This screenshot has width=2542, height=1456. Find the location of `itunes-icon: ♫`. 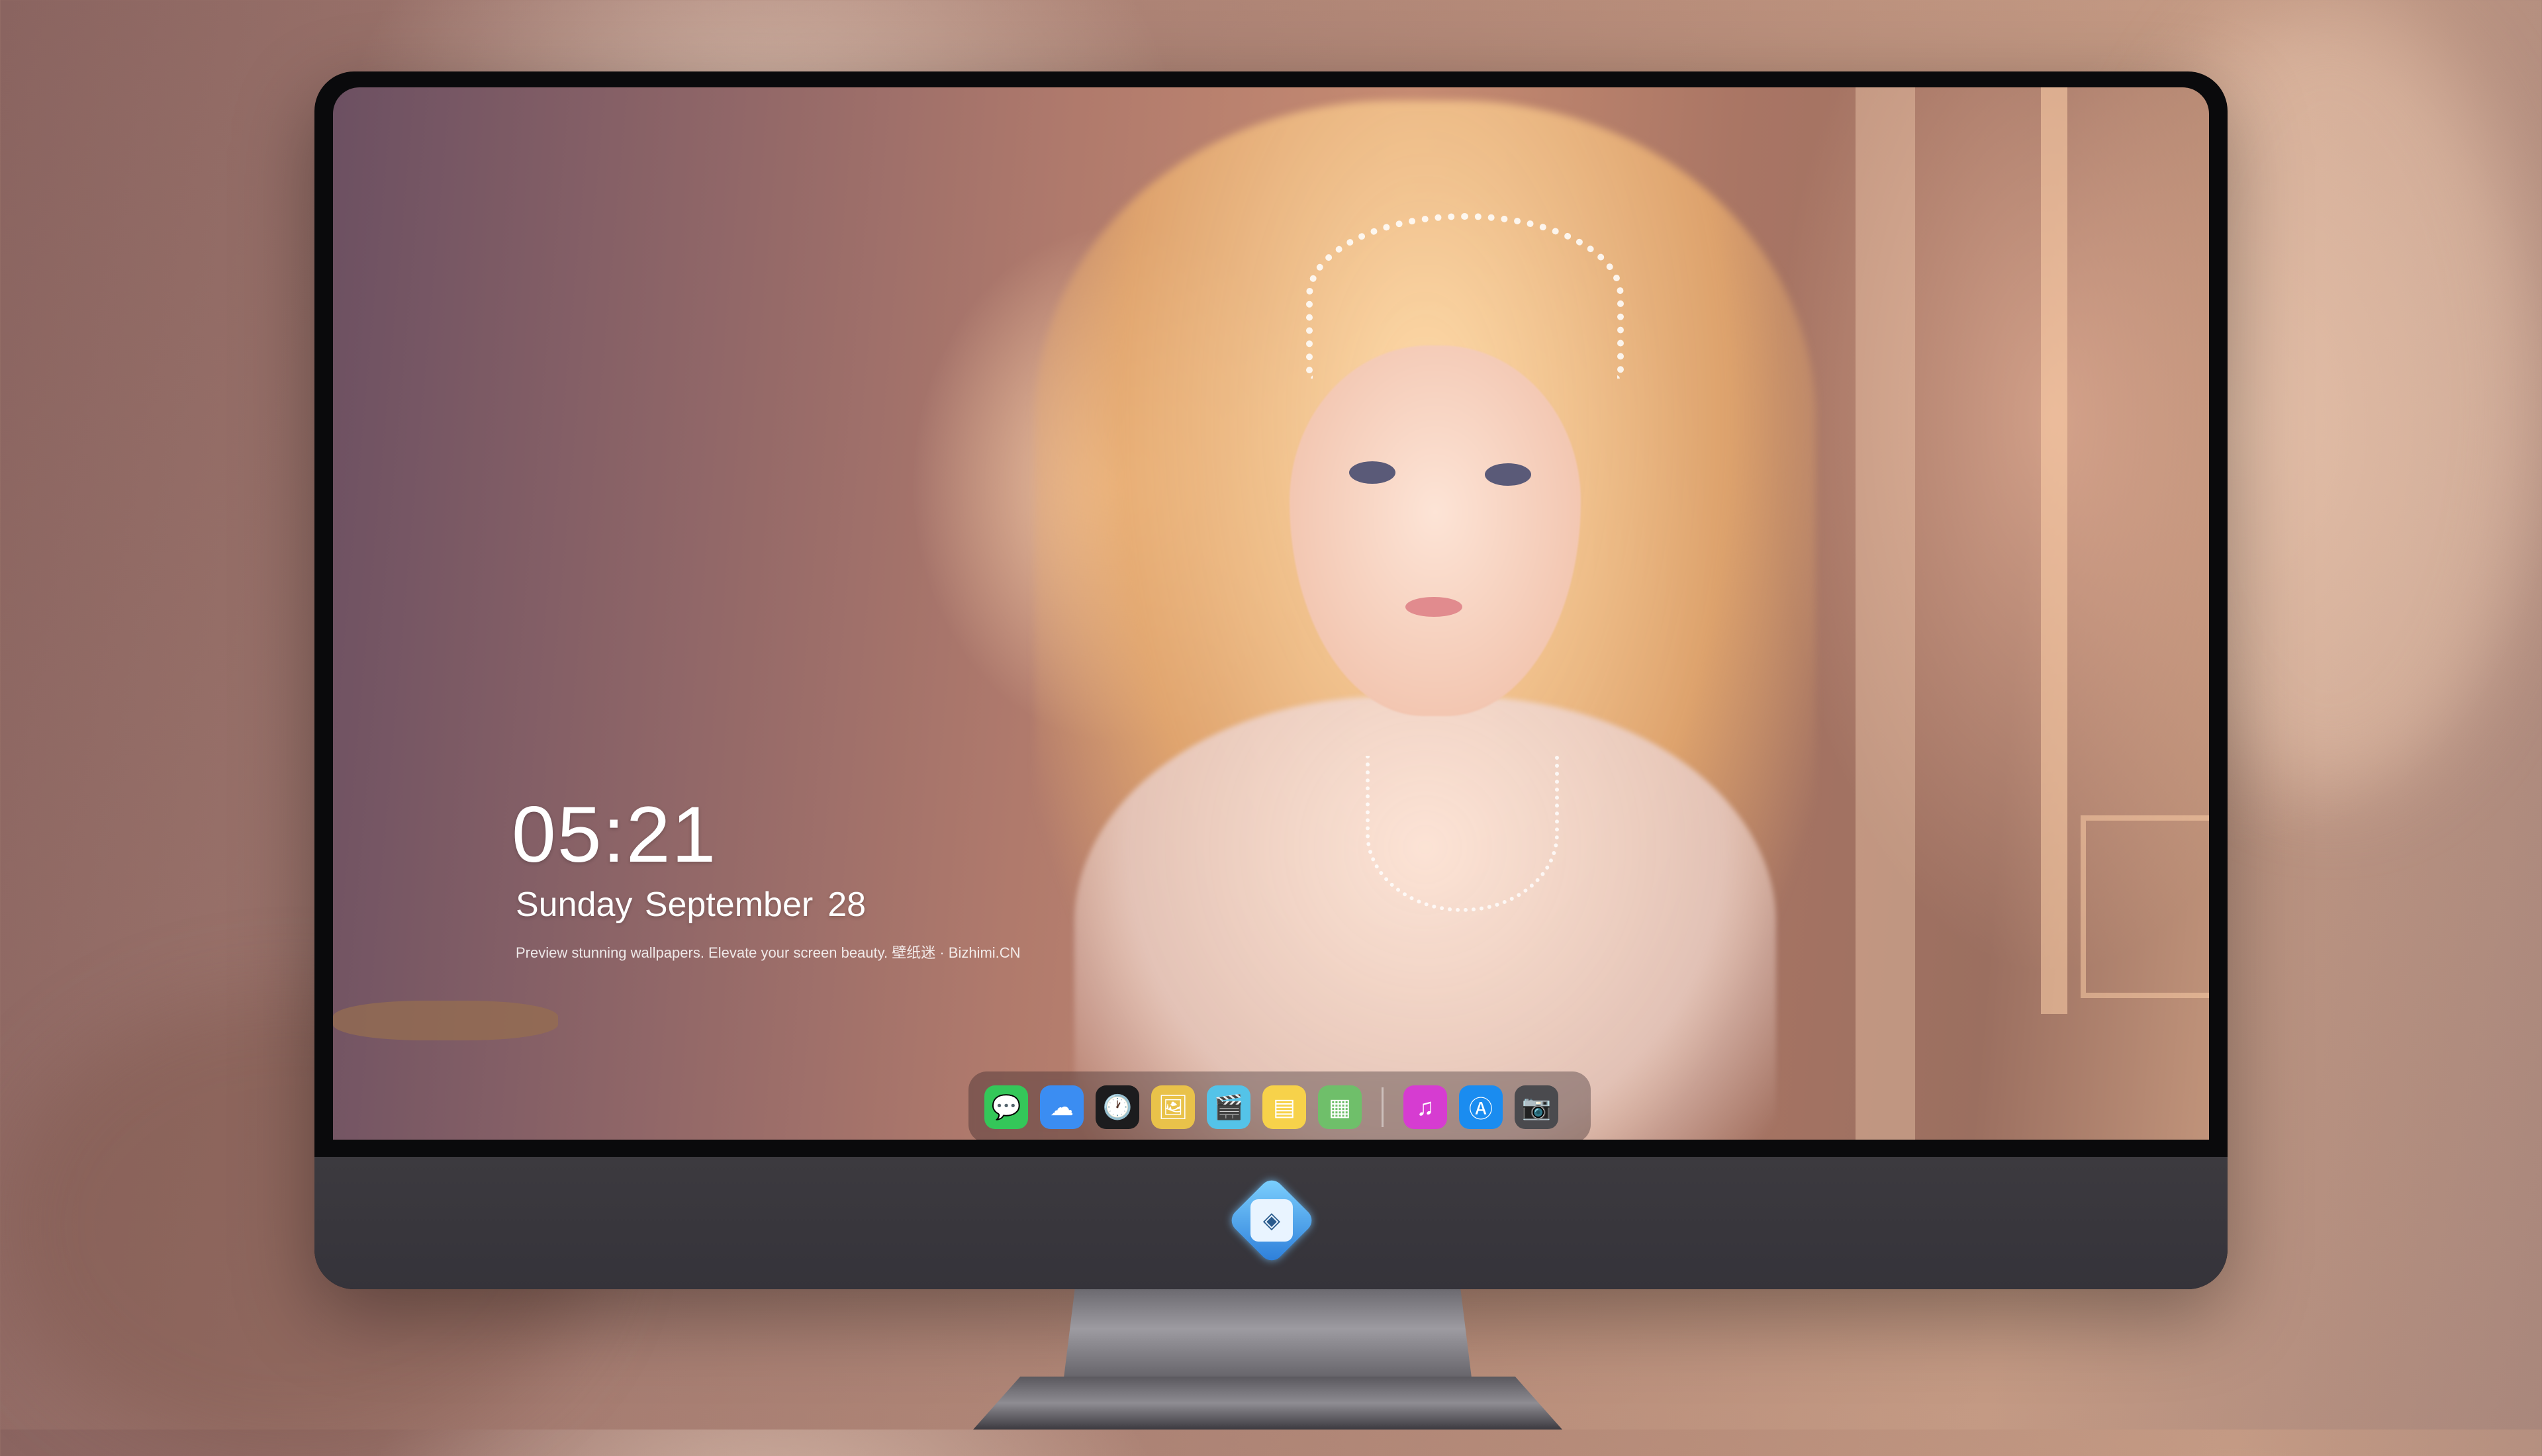

itunes-icon: ♫ is located at coordinates (1425, 1107).